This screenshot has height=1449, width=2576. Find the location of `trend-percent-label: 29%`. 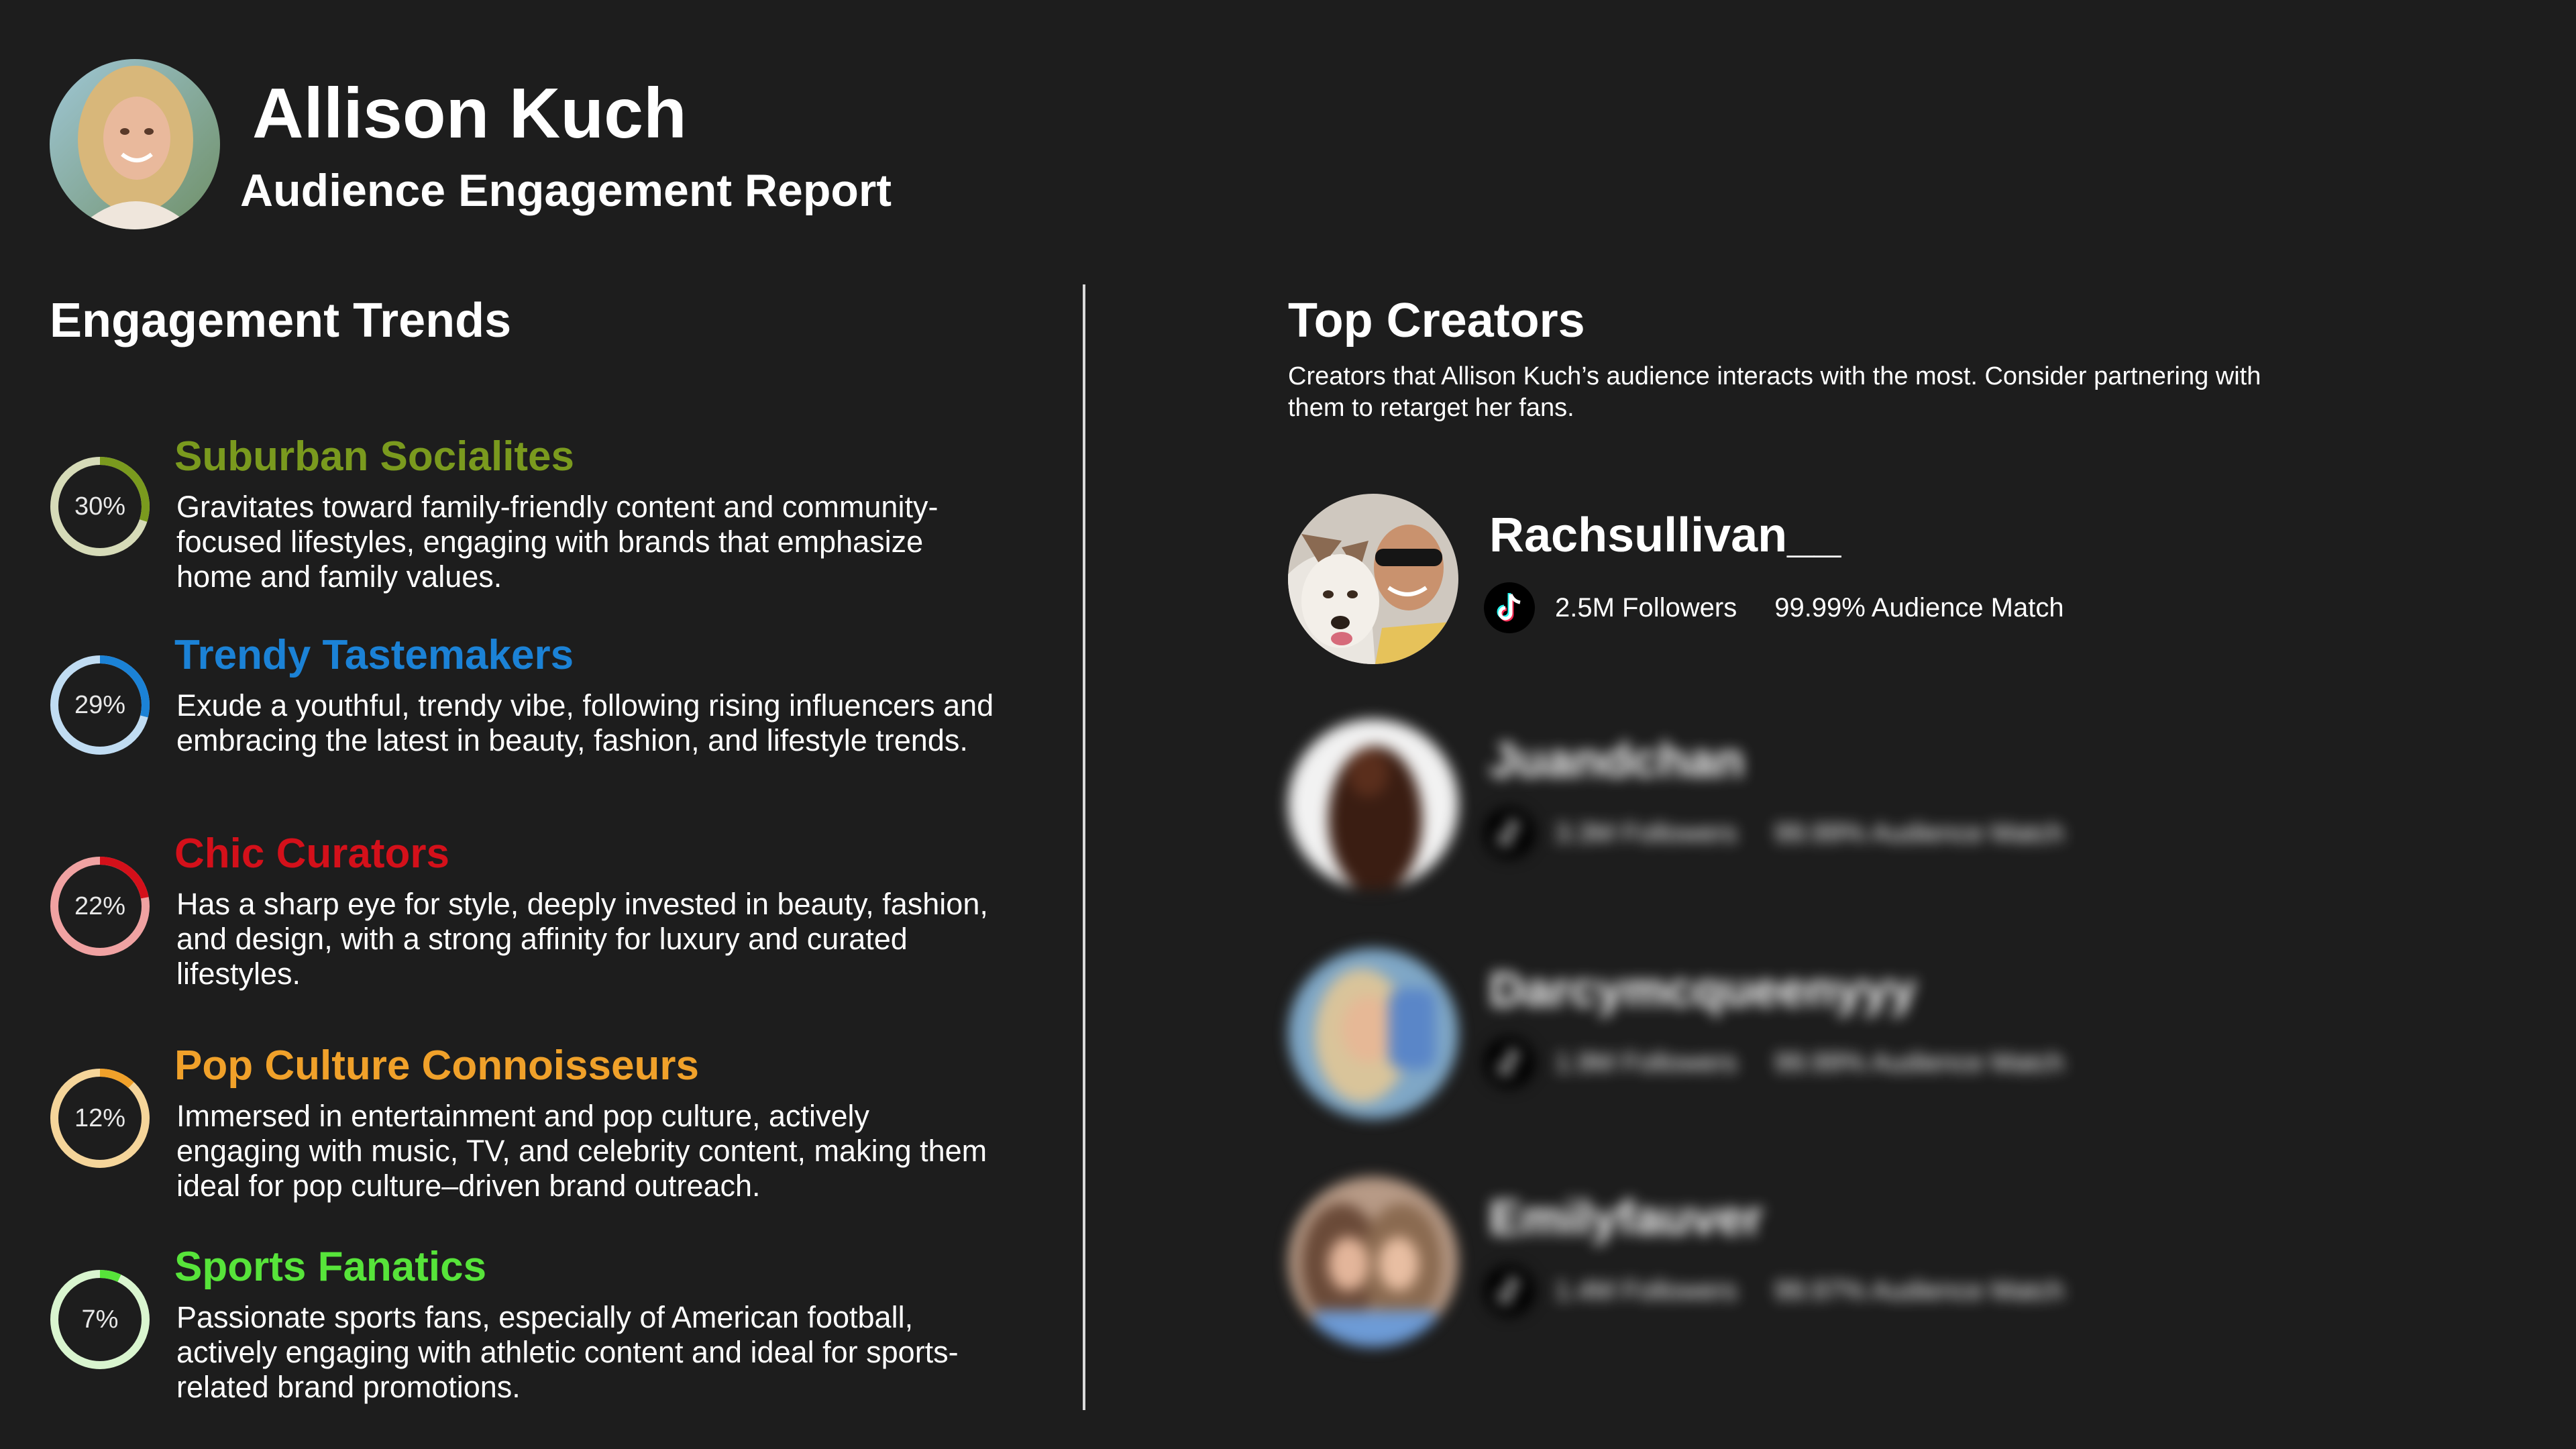

trend-percent-label: 29% is located at coordinates (100, 705).